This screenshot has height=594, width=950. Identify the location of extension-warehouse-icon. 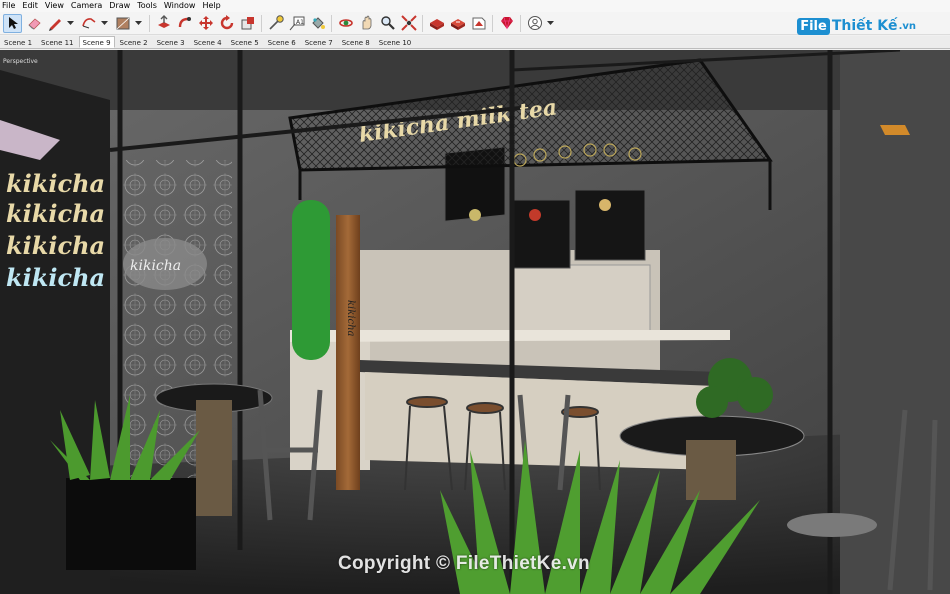
(457, 23).